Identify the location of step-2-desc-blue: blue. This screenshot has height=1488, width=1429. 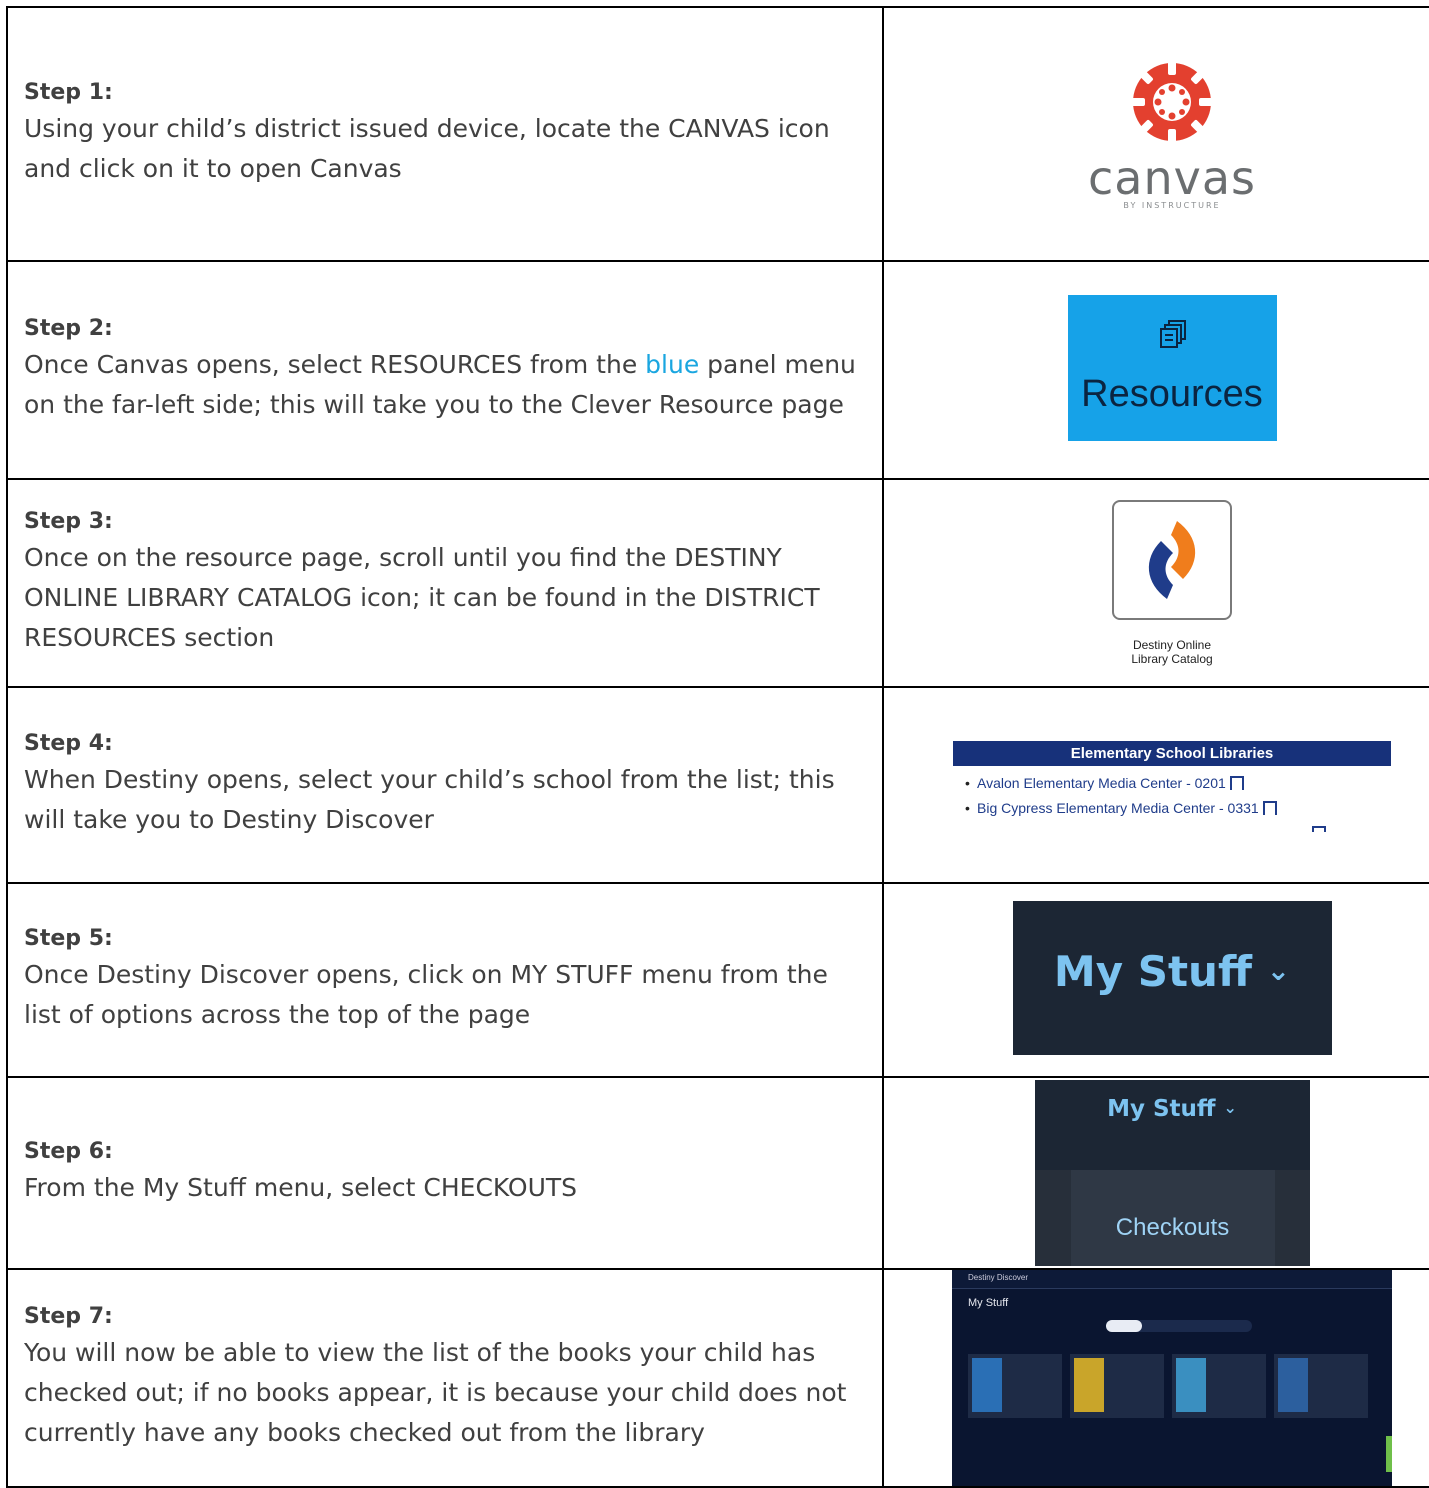
(672, 364).